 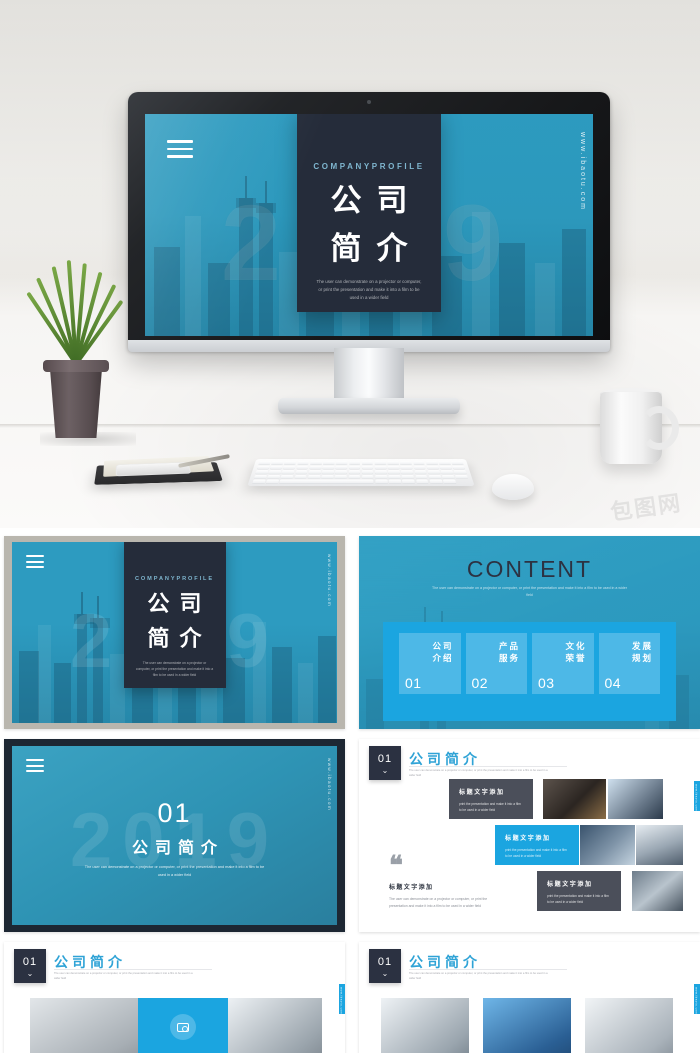 What do you see at coordinates (442, 652) in the screenshot?
I see `agenda-item-1-label: 公司 介绍` at bounding box center [442, 652].